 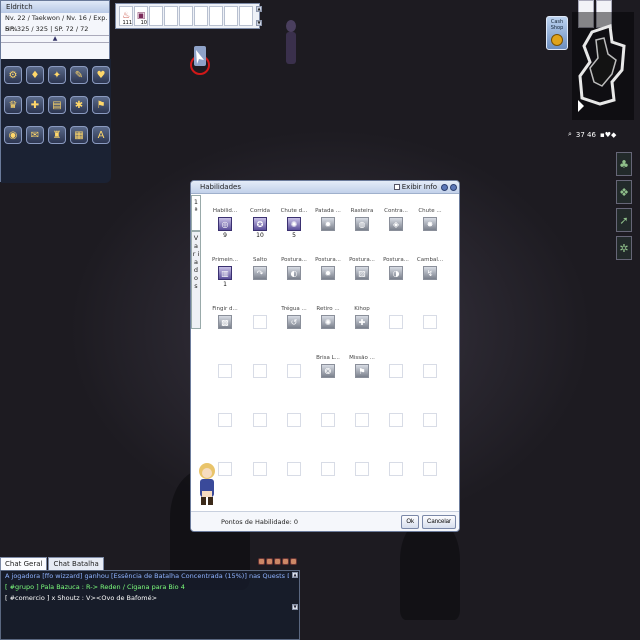 What do you see at coordinates (362, 371) in the screenshot?
I see `skill-icon: ⚑` at bounding box center [362, 371].